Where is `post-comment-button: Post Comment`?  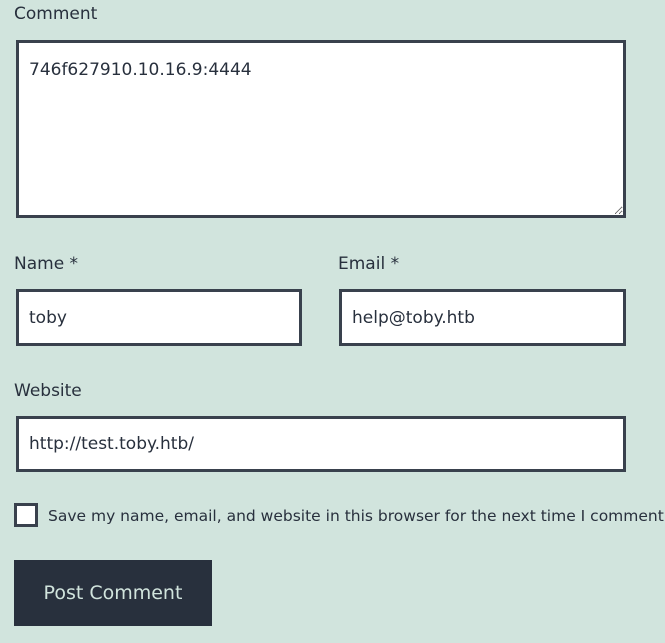 post-comment-button: Post Comment is located at coordinates (113, 593).